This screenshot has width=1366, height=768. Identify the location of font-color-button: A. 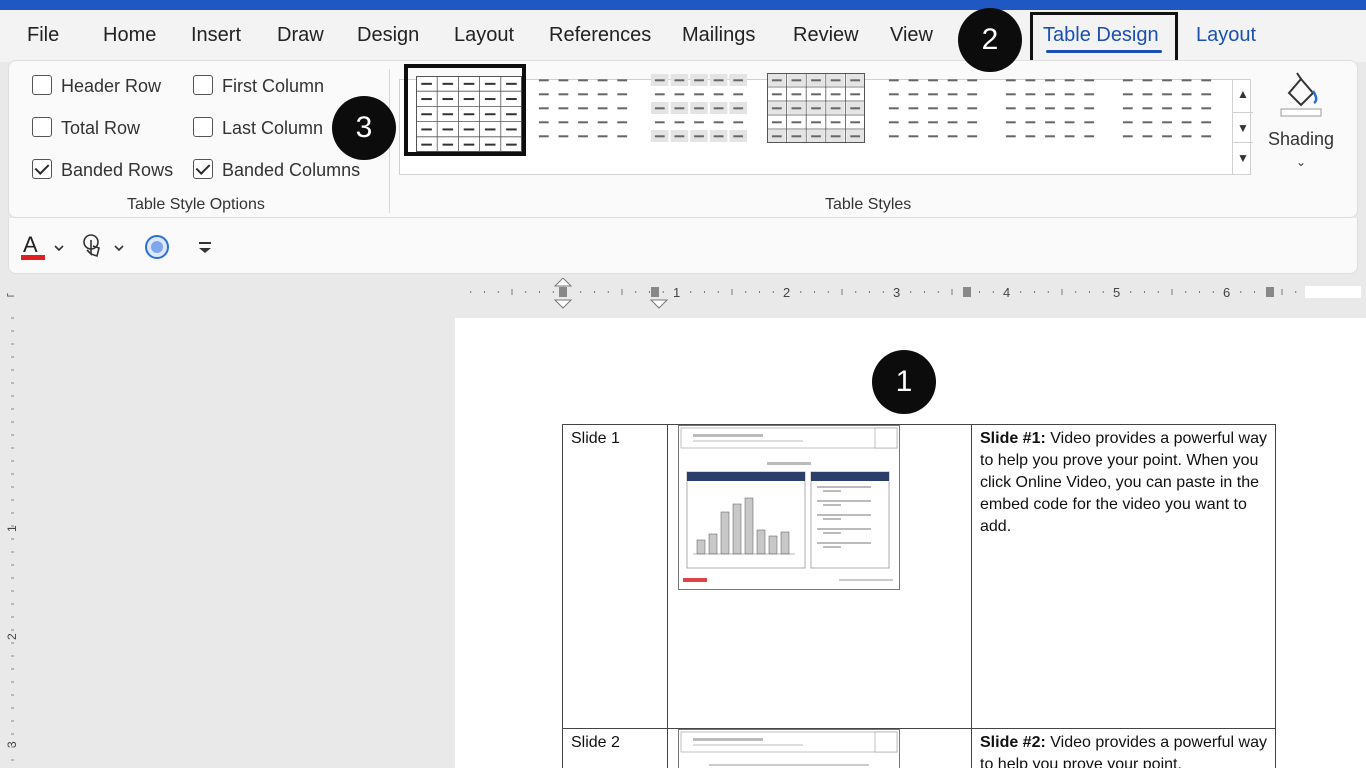
(43, 247).